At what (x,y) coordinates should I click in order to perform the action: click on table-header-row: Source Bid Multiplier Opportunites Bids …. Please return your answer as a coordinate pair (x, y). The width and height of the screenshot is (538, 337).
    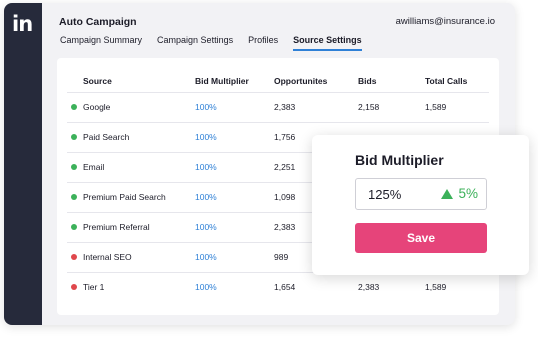
    Looking at the image, I should click on (278, 81).